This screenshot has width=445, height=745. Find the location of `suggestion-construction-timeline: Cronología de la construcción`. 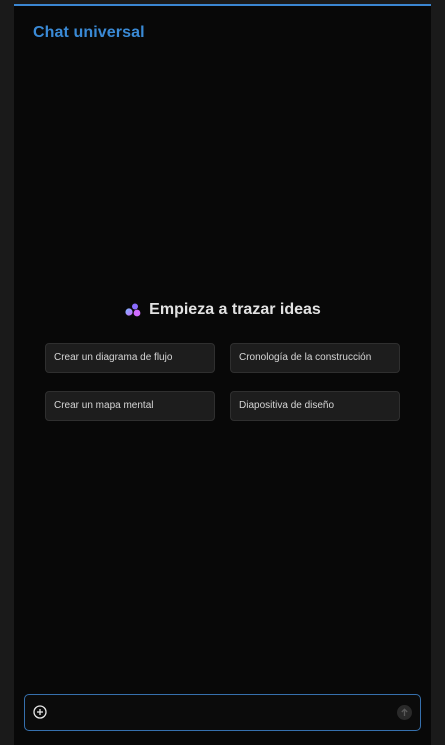

suggestion-construction-timeline: Cronología de la construcción is located at coordinates (315, 358).